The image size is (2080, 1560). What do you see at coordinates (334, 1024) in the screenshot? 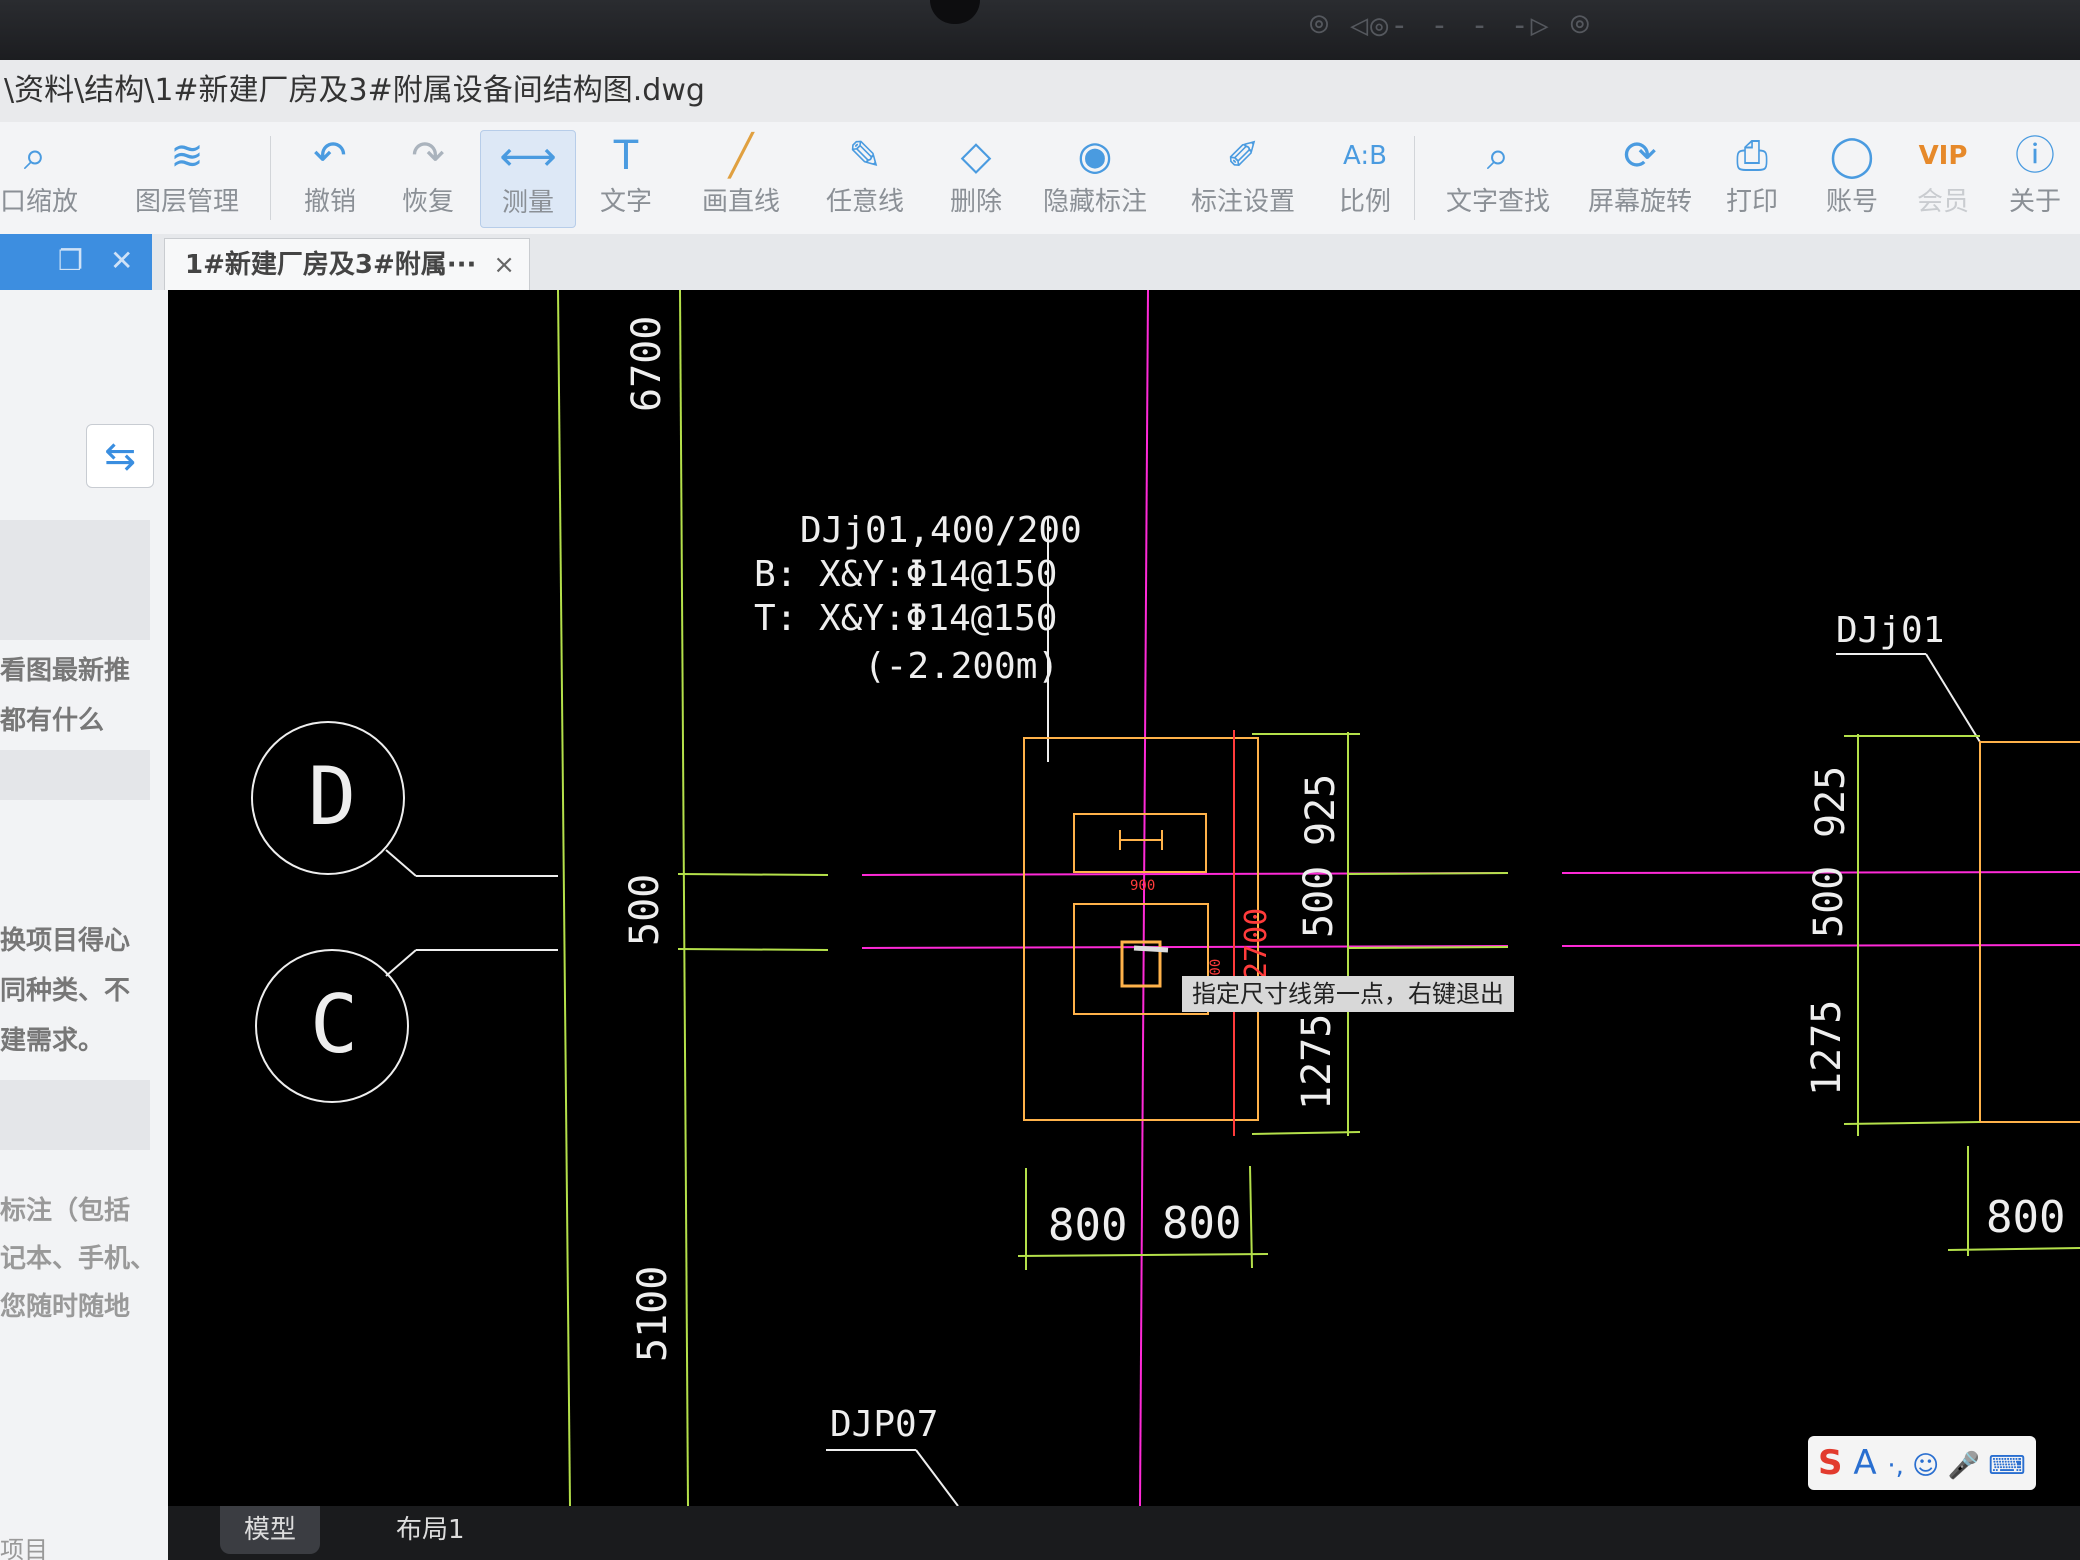
I see `axis-label-c: C` at bounding box center [334, 1024].